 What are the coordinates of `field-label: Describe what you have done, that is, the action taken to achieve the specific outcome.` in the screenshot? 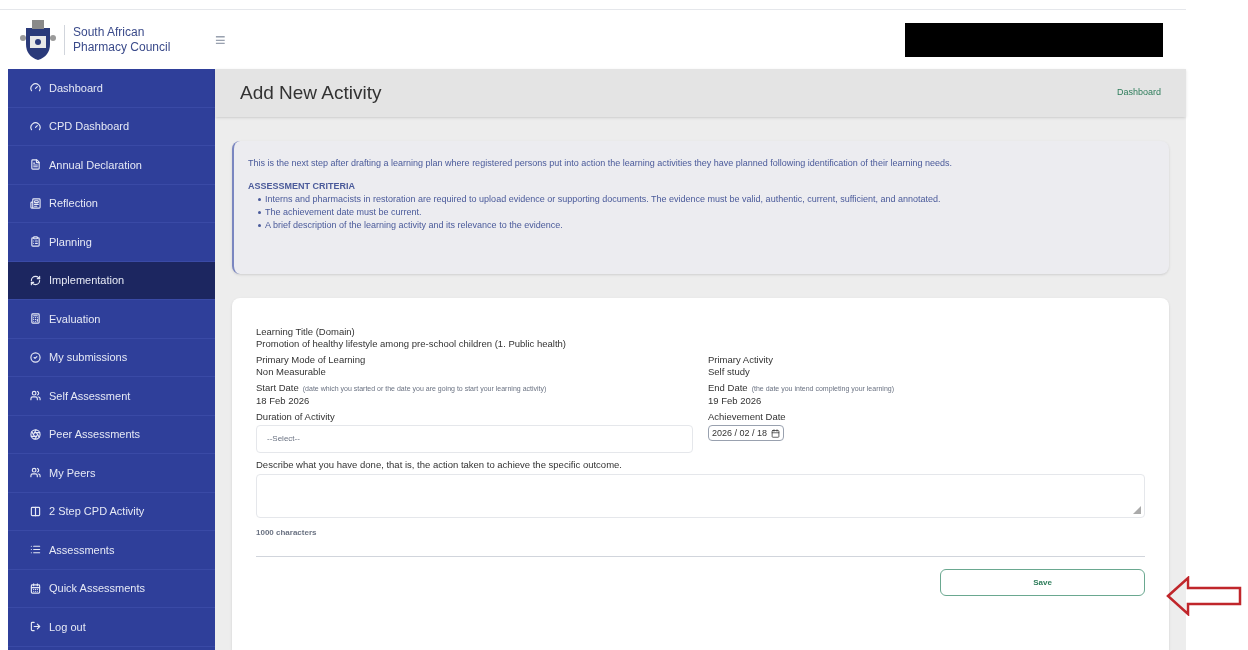 It's located at (439, 465).